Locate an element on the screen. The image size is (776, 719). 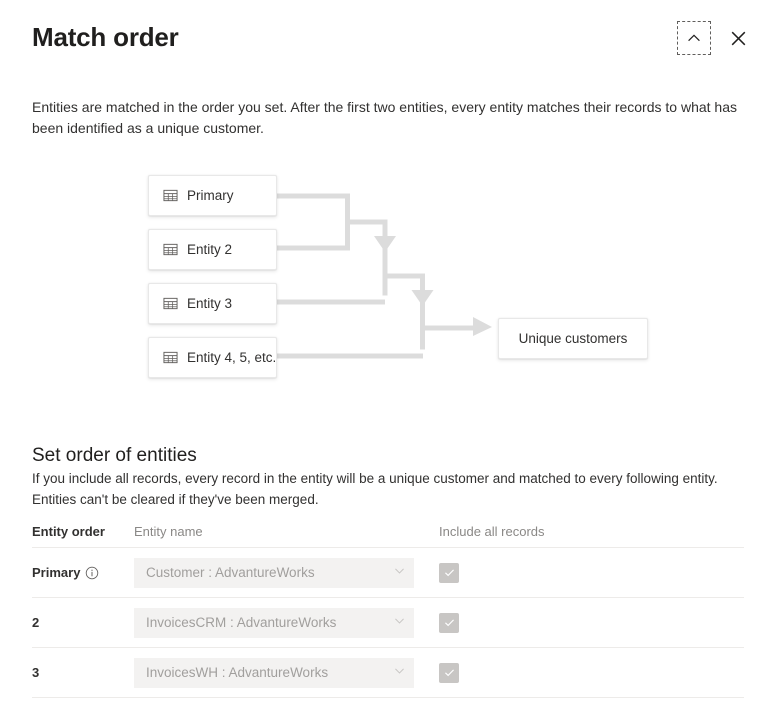
row-entity-cell: InvoicesCRM : AdvantureWorks is located at coordinates (286, 622).